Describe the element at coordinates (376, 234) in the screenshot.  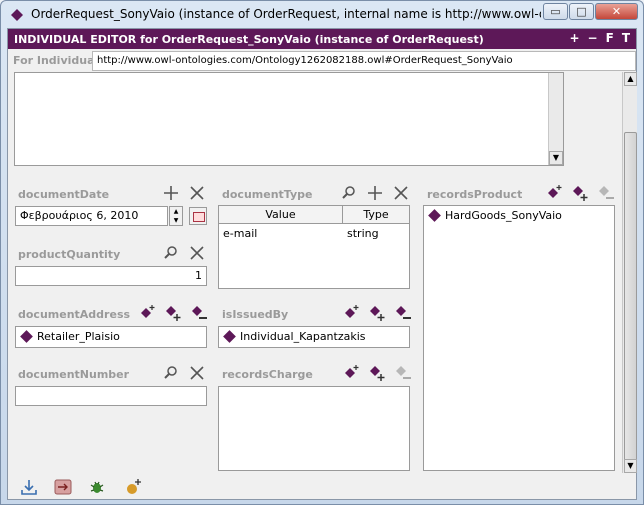
I see `table-cell-type: string` at that location.